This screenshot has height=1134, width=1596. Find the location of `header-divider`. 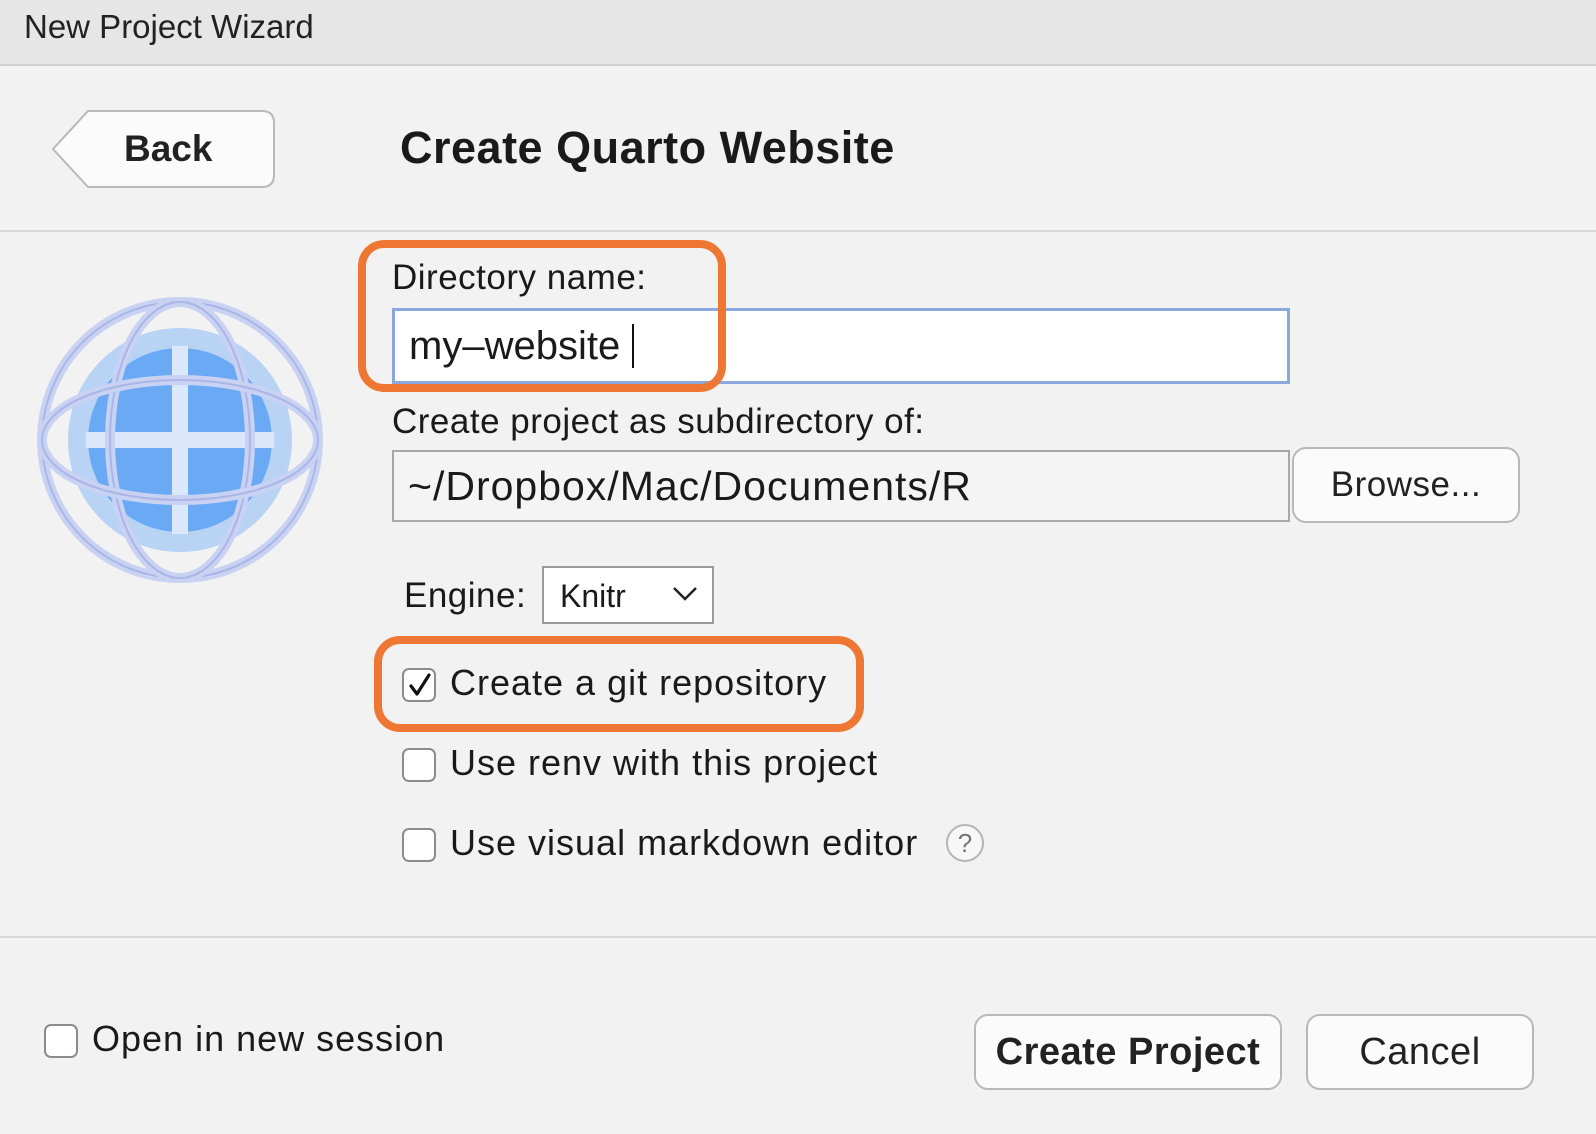

header-divider is located at coordinates (798, 231).